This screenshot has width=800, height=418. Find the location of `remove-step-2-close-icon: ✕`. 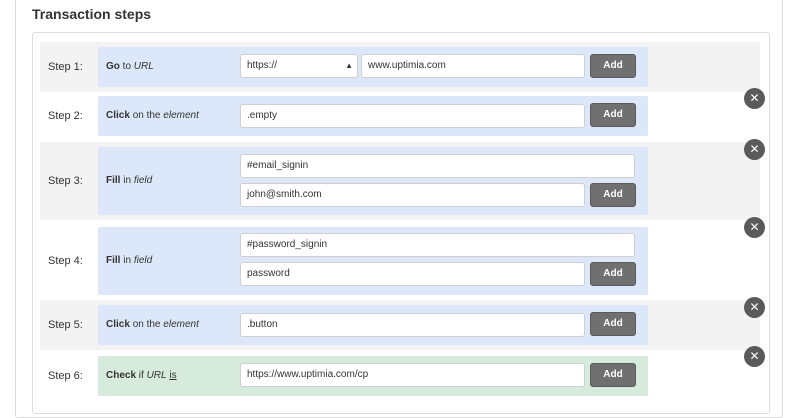

remove-step-2-close-icon: ✕ is located at coordinates (754, 98).